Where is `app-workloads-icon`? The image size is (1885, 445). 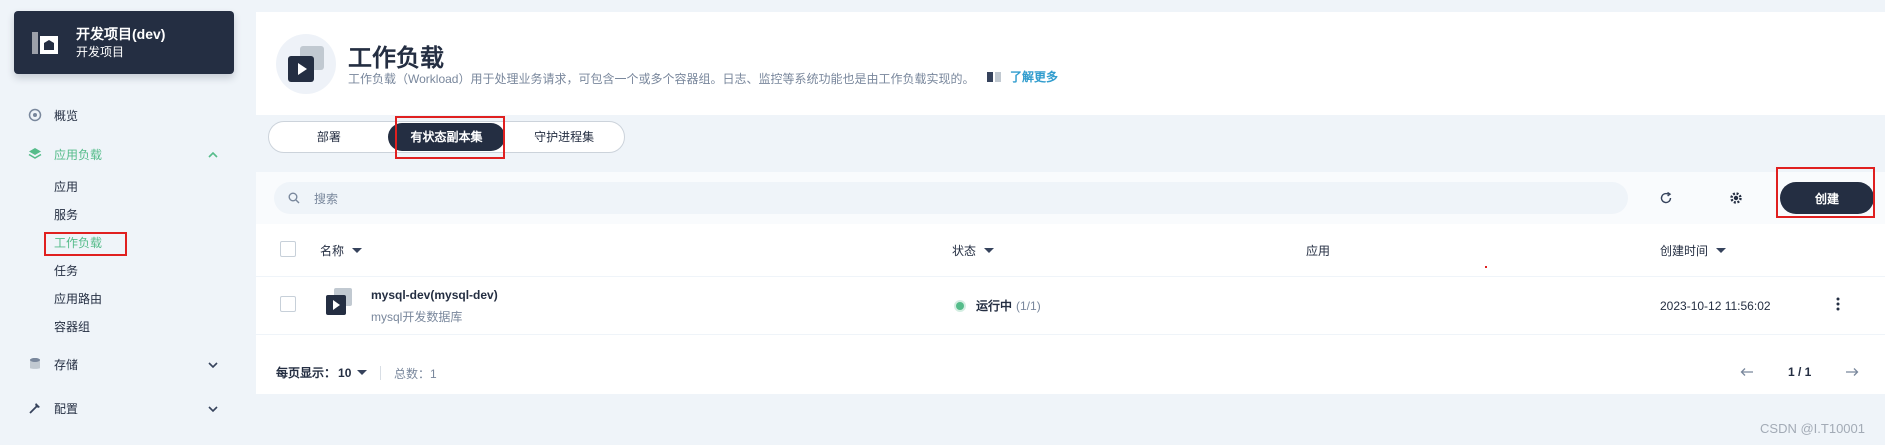
app-workloads-icon is located at coordinates (35, 154).